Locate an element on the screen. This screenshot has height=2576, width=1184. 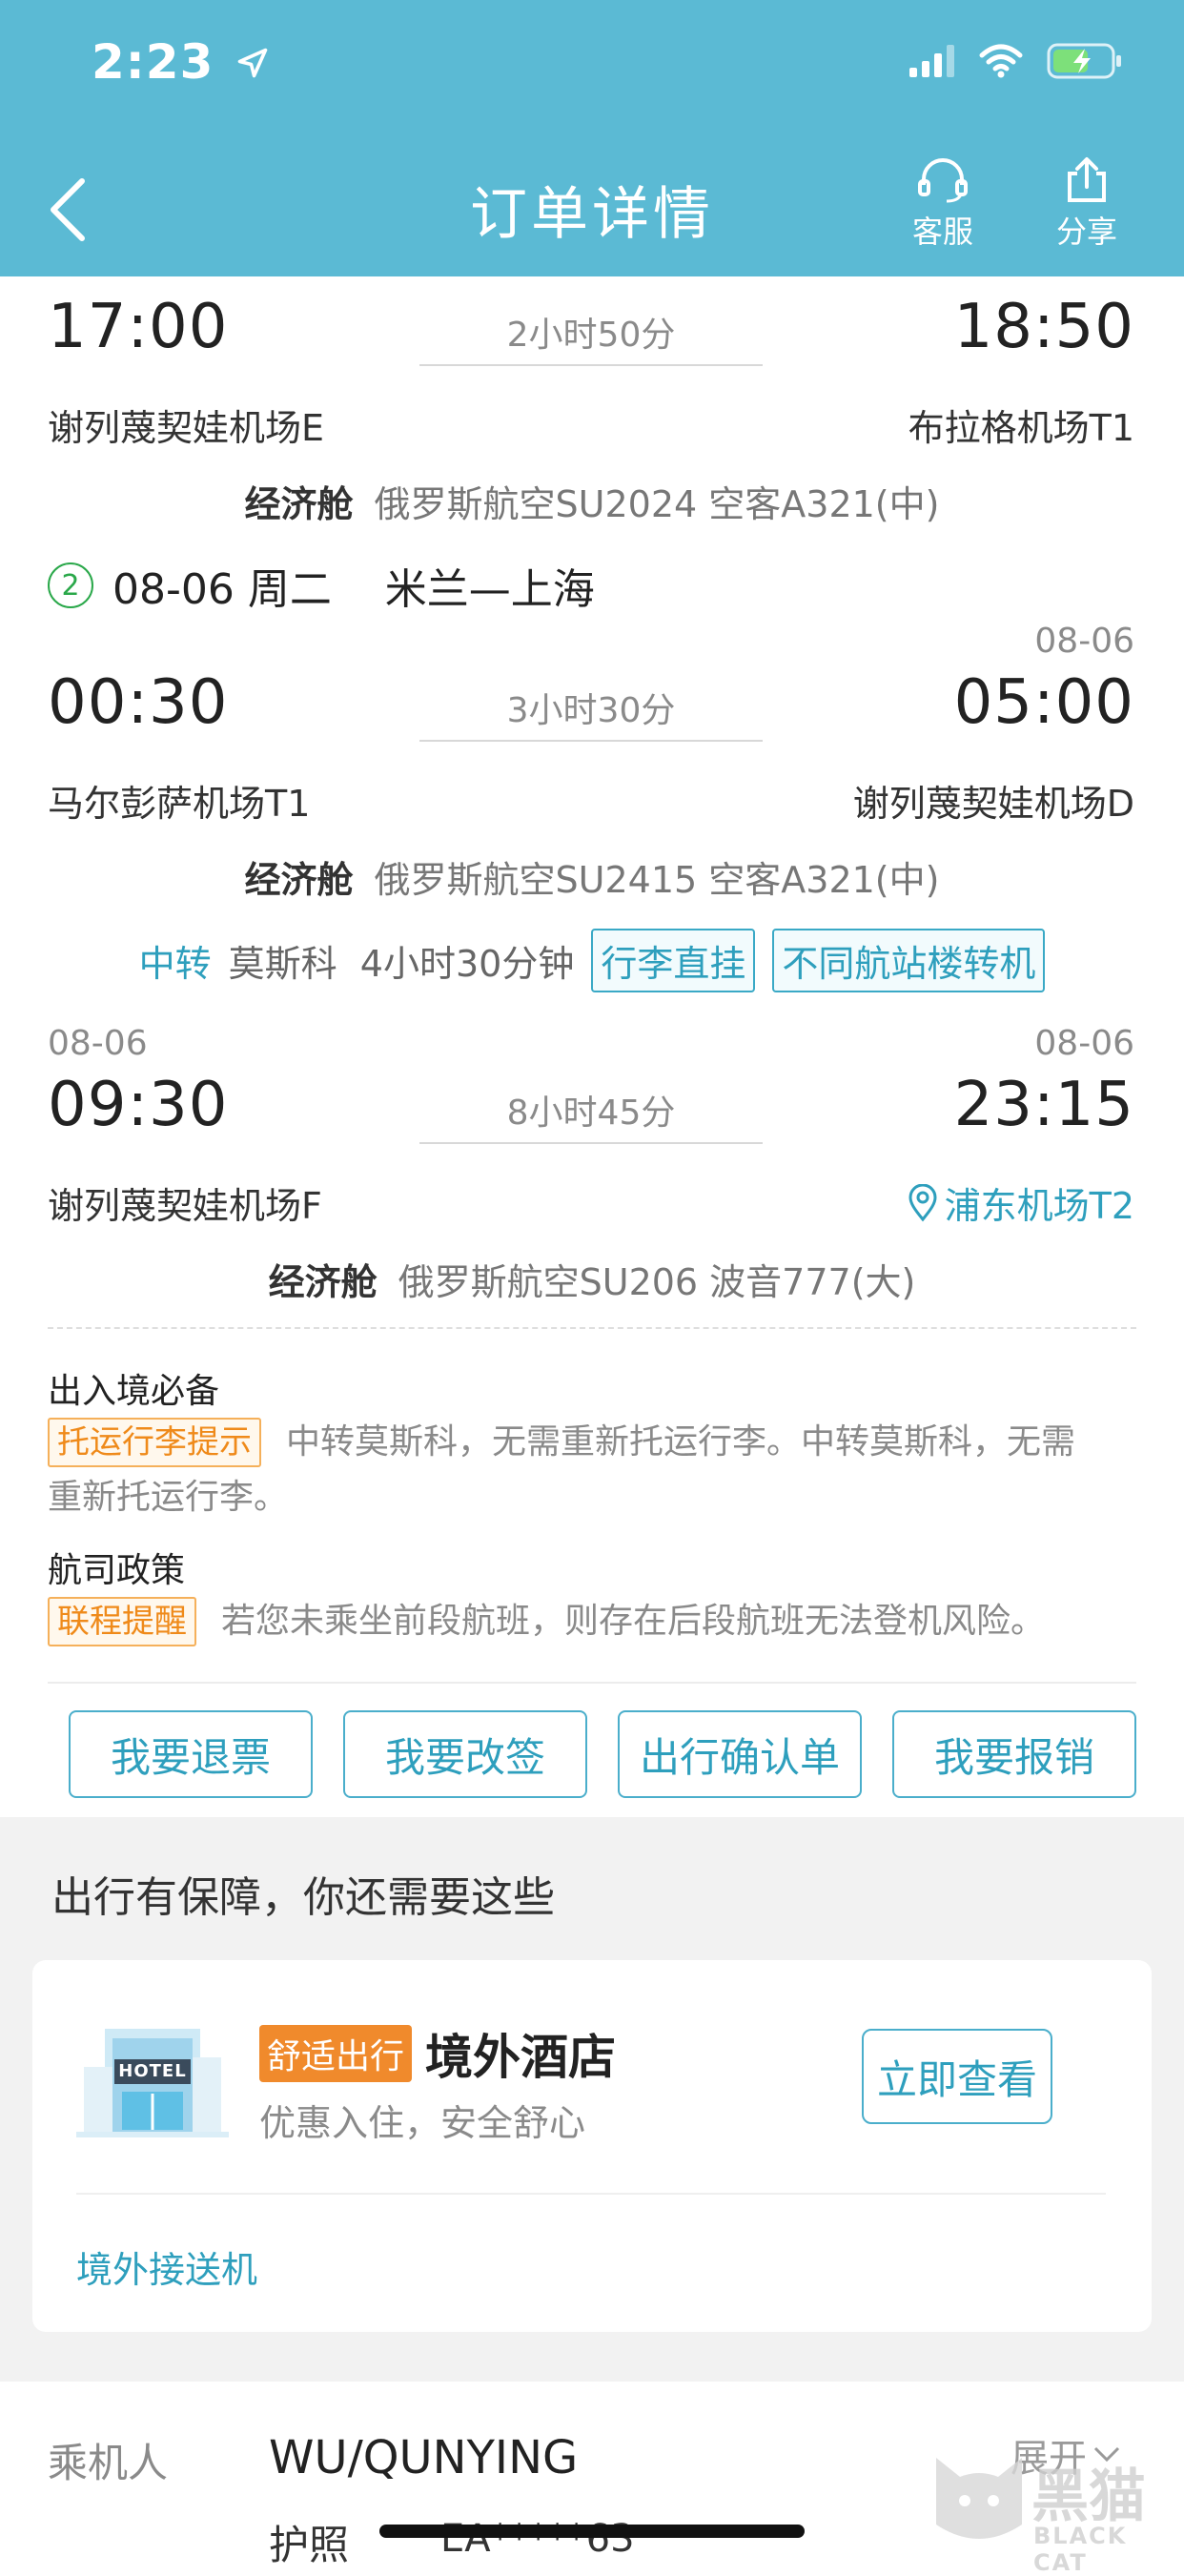
seg1-flight-info: 经济舱 俄罗斯航空SU2024 空客A321(中) is located at coordinates (592, 501).